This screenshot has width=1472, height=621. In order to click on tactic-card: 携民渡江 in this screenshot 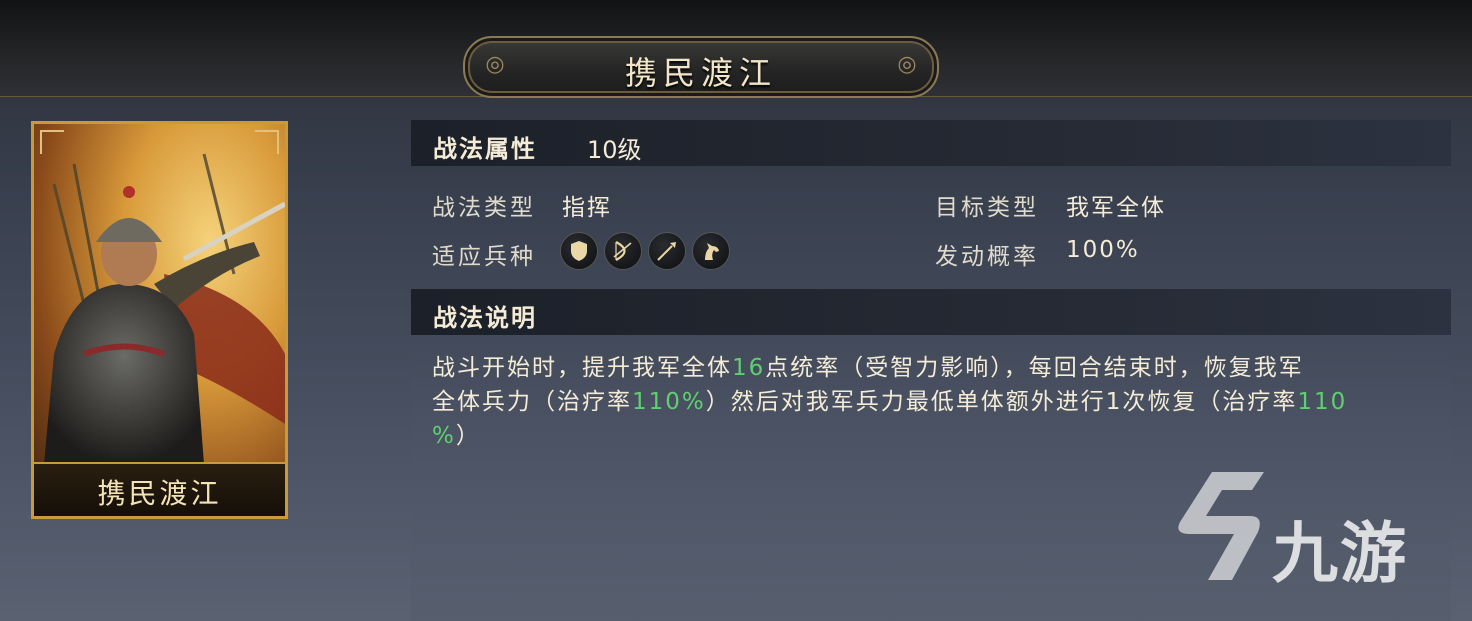, I will do `click(159, 320)`.